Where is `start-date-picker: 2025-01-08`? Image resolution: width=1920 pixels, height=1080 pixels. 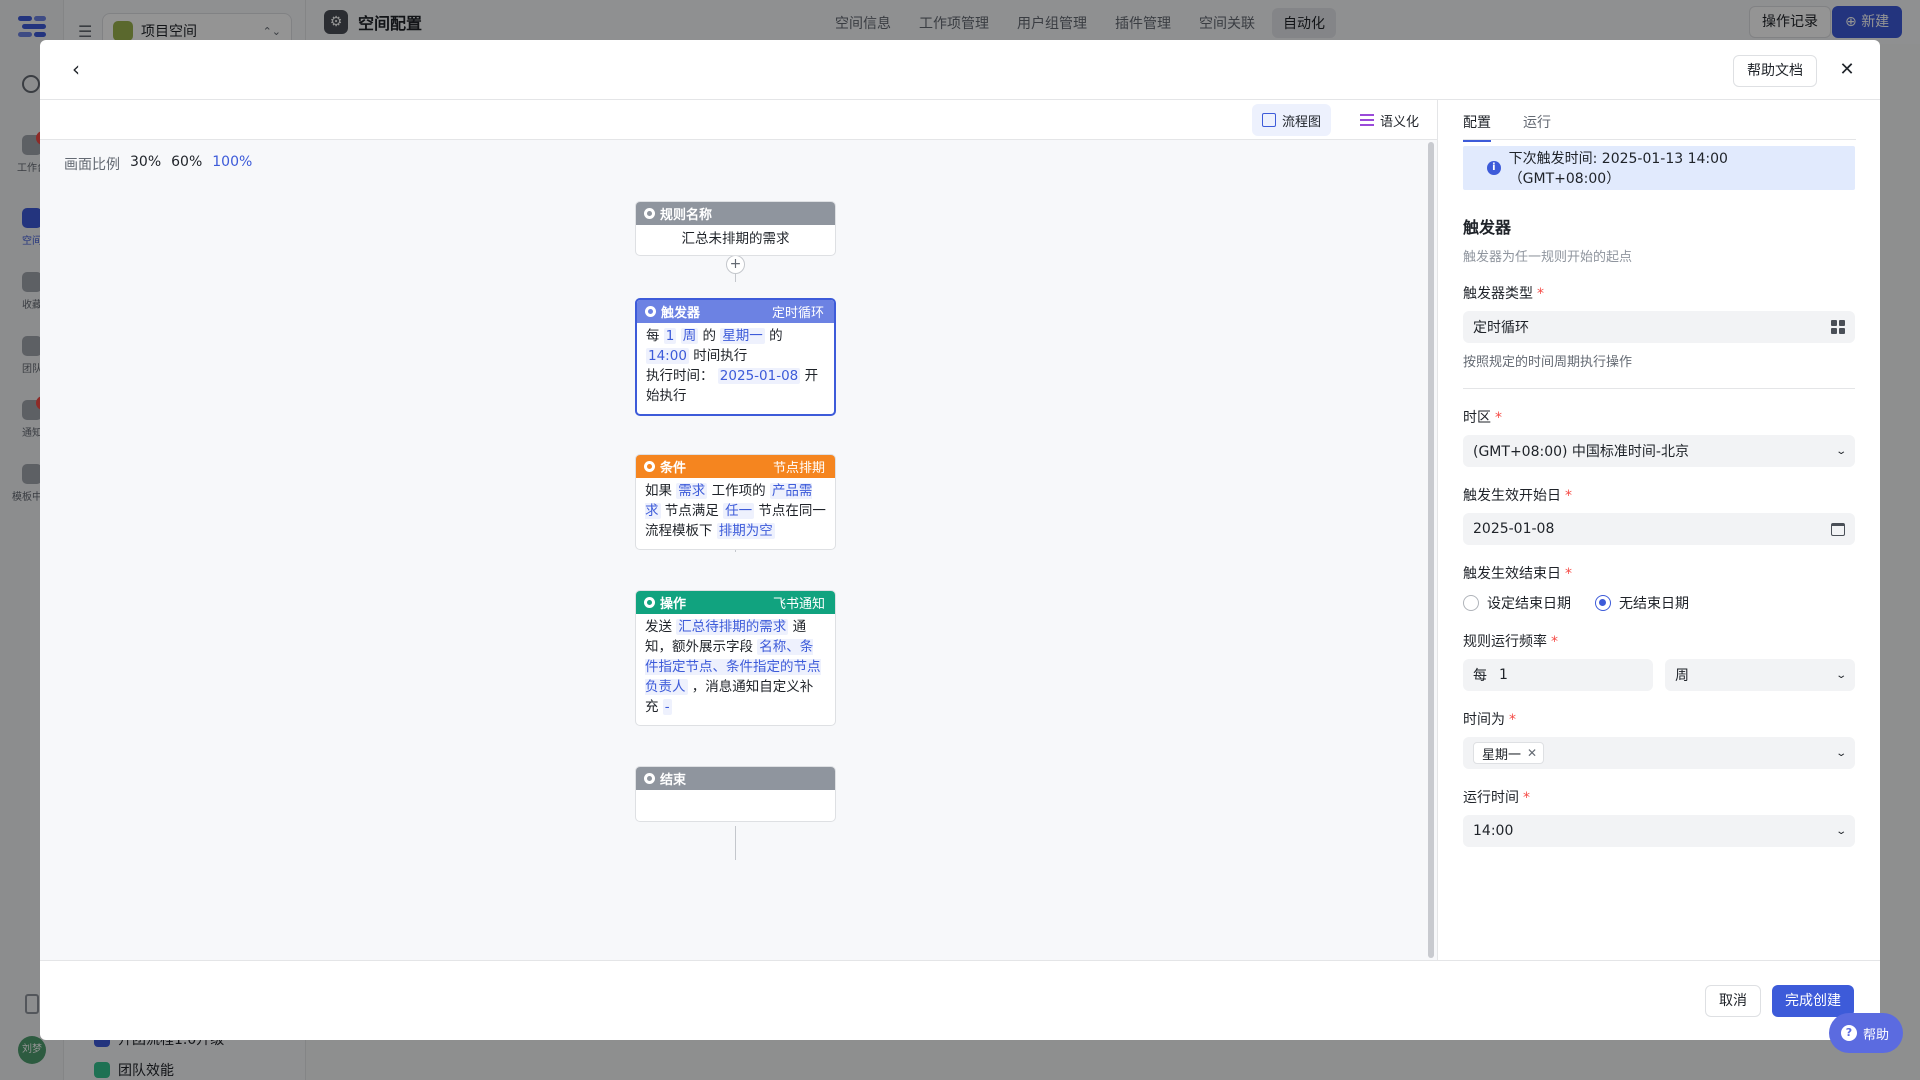 start-date-picker: 2025-01-08 is located at coordinates (1659, 529).